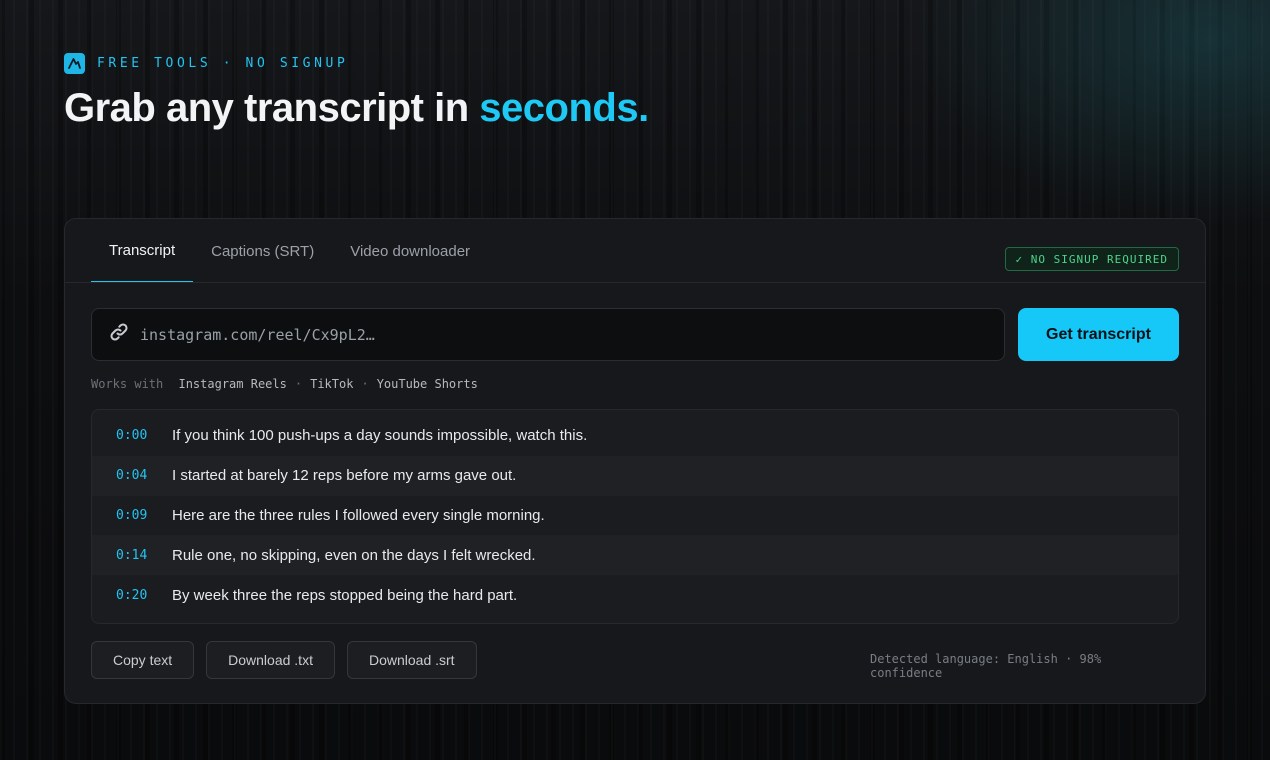 The image size is (1270, 760). What do you see at coordinates (132, 476) in the screenshot?
I see `timestamp: 0:04` at bounding box center [132, 476].